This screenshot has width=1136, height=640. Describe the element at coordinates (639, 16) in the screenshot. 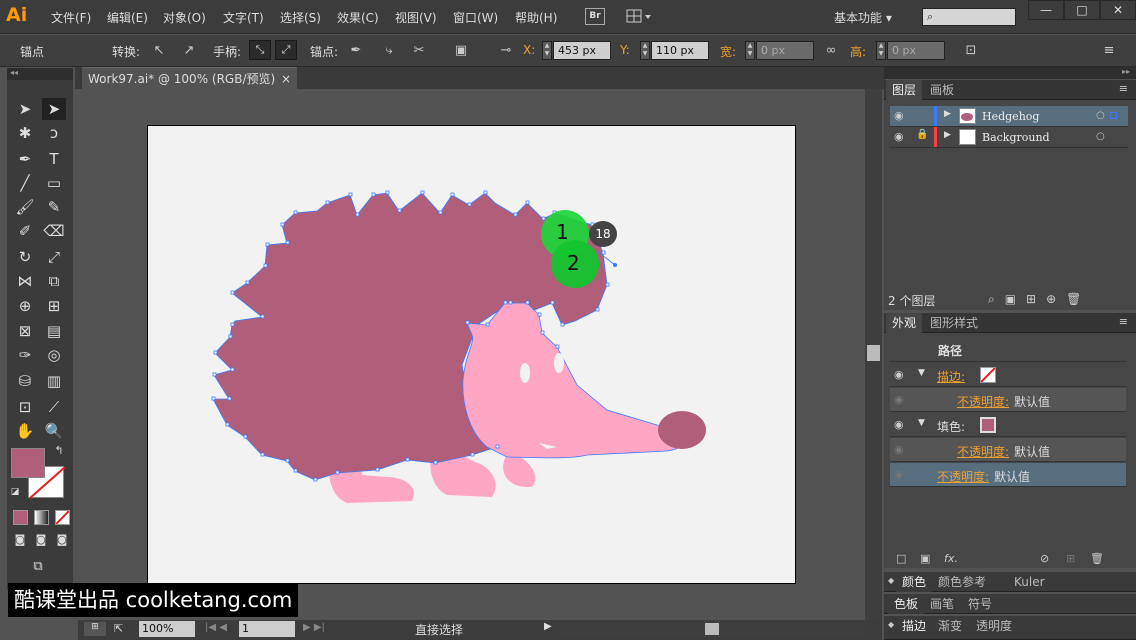

I see `arrange-documents-icon` at that location.